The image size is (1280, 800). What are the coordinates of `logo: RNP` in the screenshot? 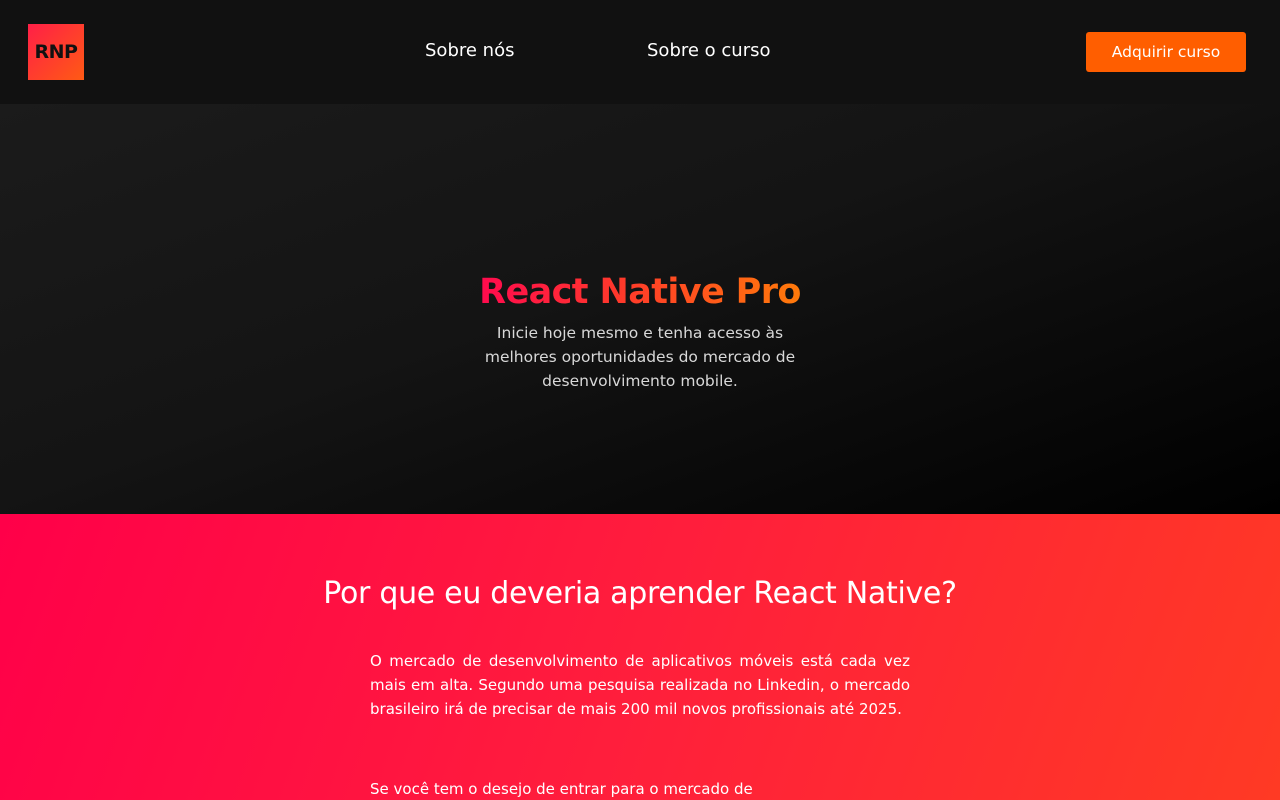 It's located at (56, 52).